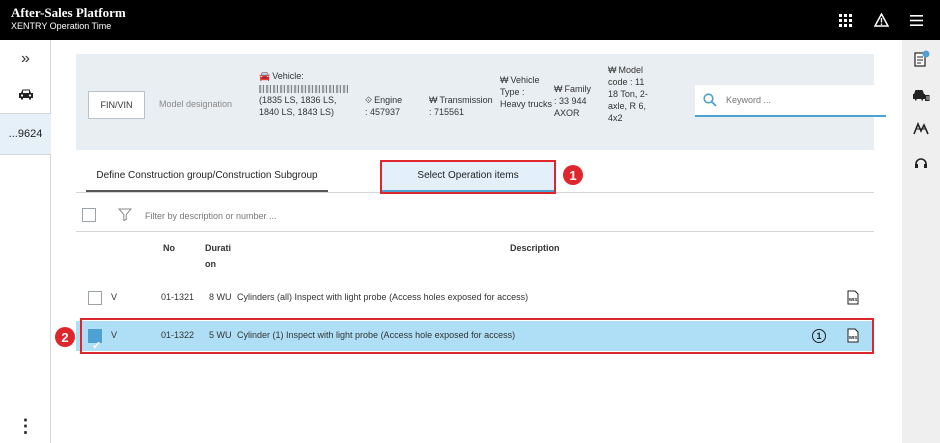 This screenshot has height=443, width=940. I want to click on header-description: Description, so click(535, 248).